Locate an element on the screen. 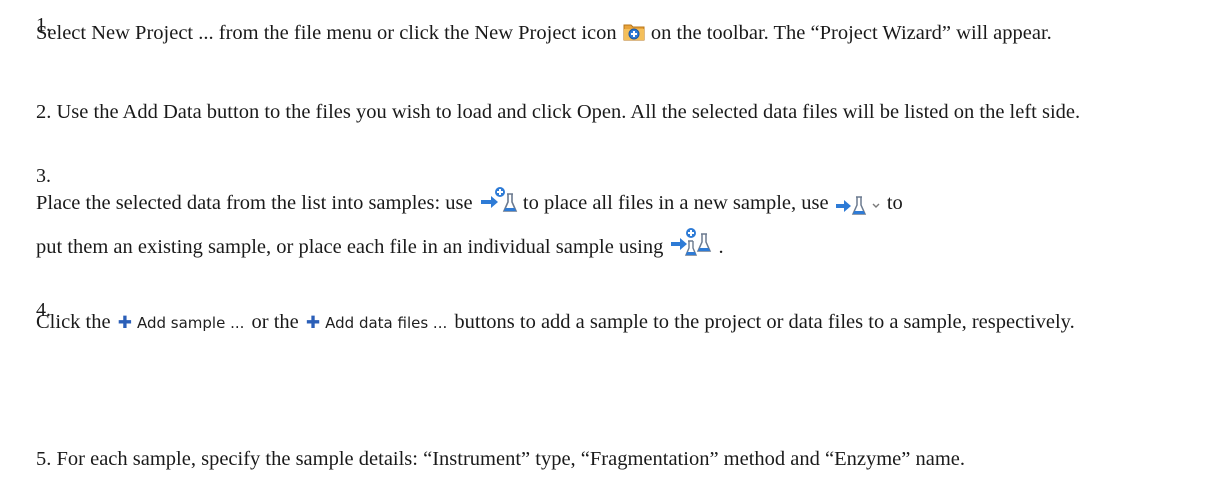 This screenshot has height=495, width=1217. add-to-new-sample-icon is located at coordinates (498, 200).